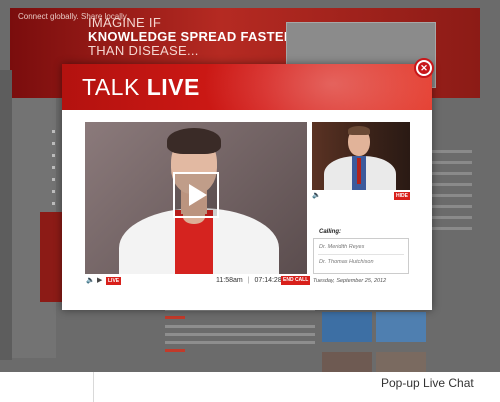  I want to click on main-video-controls: 🔈 ▶ LIVE 11:58am | 07:14:28 END CALL, so click(198, 281).